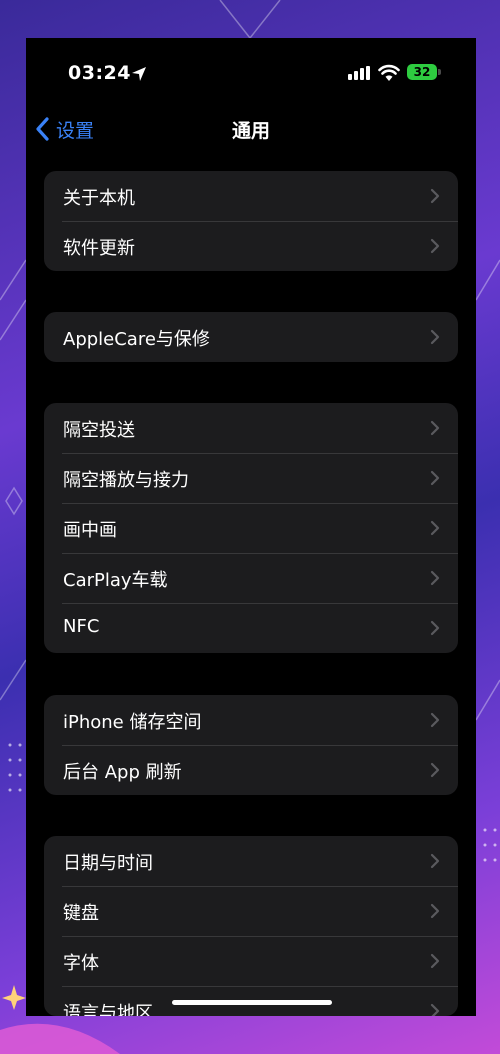 The height and width of the screenshot is (1054, 500). What do you see at coordinates (251, 478) in the screenshot?
I see `row-airplay-handoff: 隔空播放与接力` at bounding box center [251, 478].